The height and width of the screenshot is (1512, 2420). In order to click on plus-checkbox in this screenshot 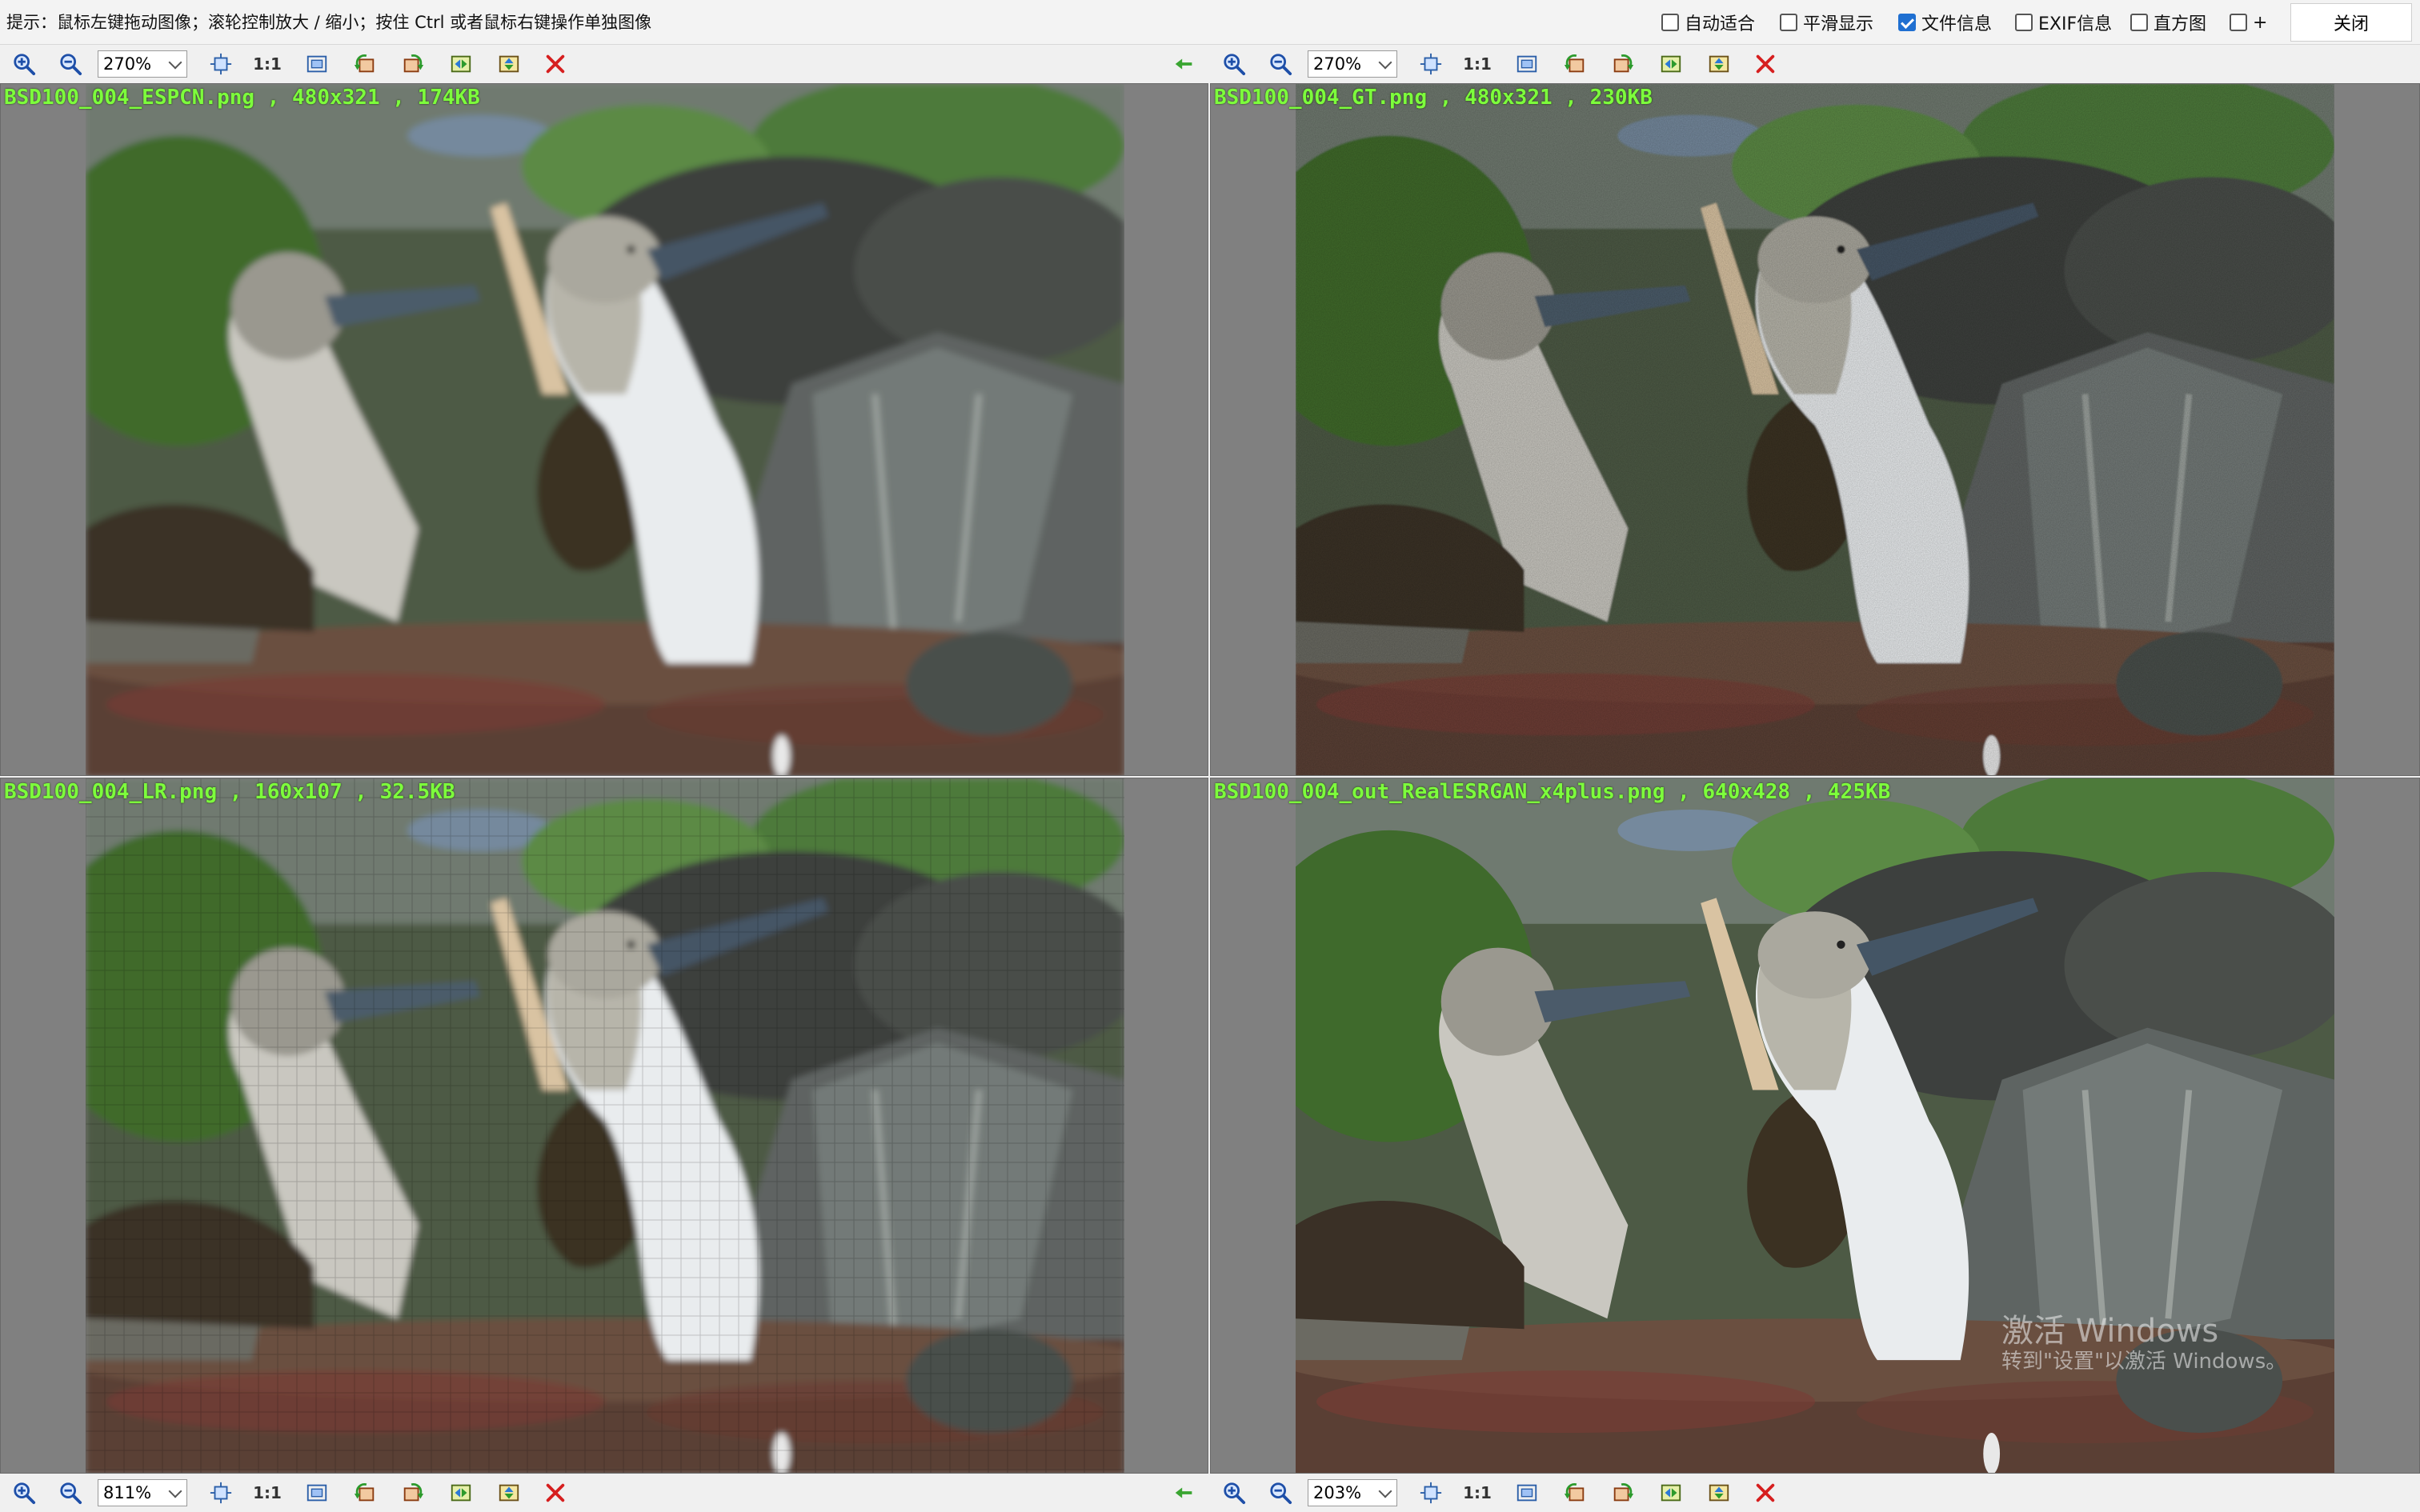, I will do `click(2238, 22)`.